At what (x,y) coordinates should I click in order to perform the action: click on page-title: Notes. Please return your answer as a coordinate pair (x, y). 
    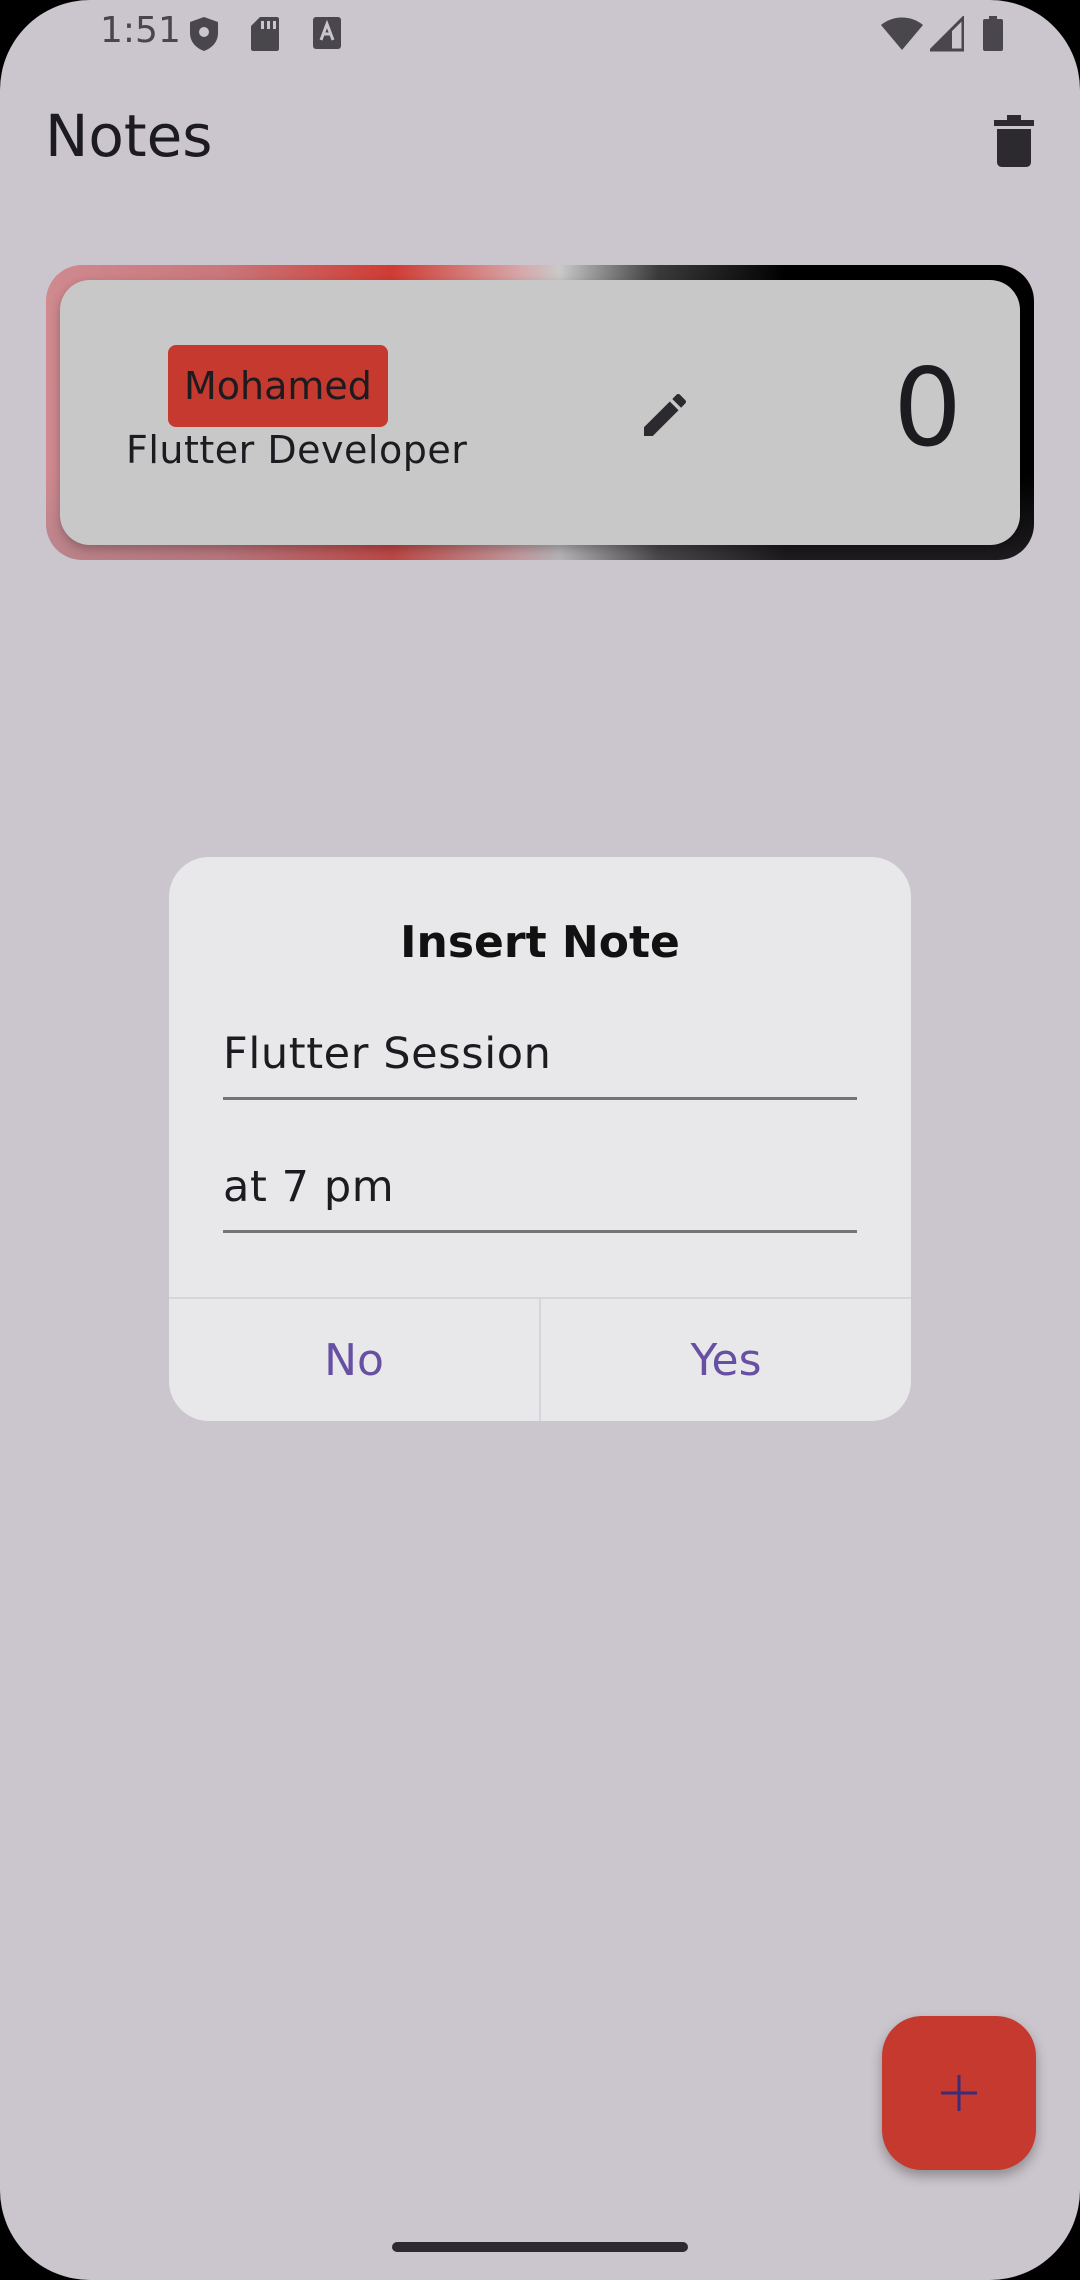
    Looking at the image, I should click on (129, 136).